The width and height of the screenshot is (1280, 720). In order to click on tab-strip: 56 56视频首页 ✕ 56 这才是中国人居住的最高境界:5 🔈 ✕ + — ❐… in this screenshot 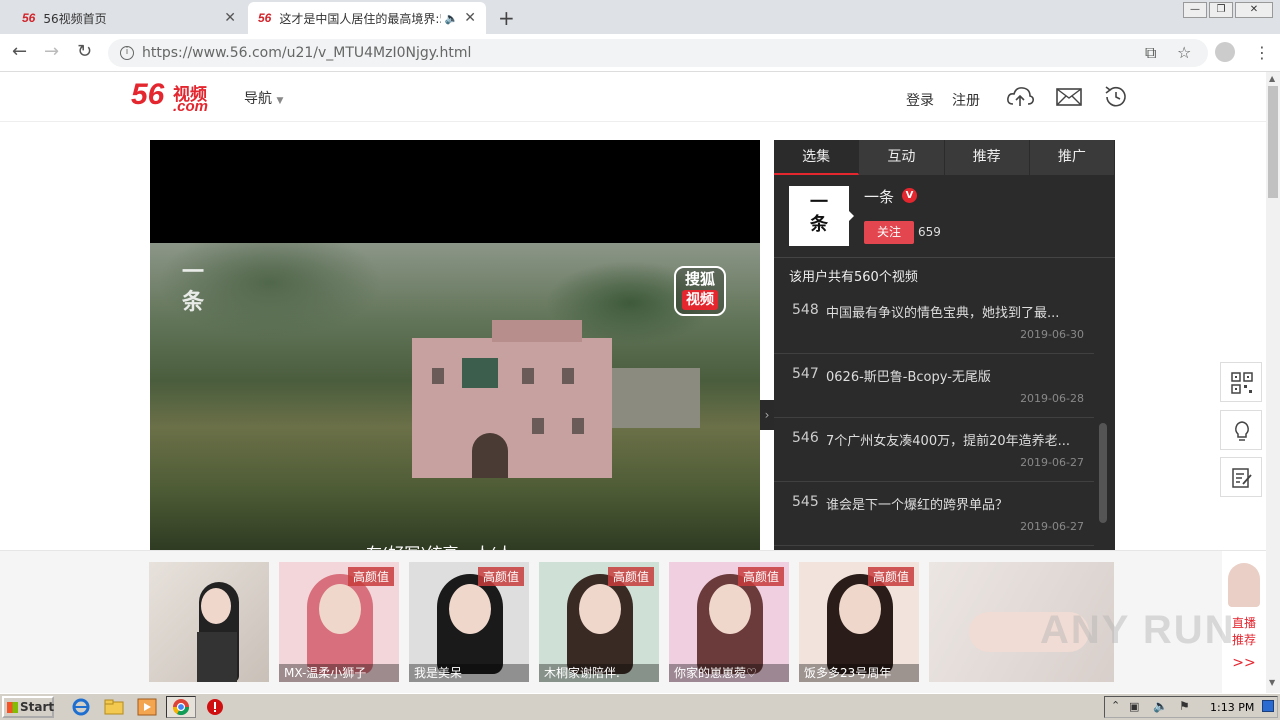, I will do `click(640, 17)`.